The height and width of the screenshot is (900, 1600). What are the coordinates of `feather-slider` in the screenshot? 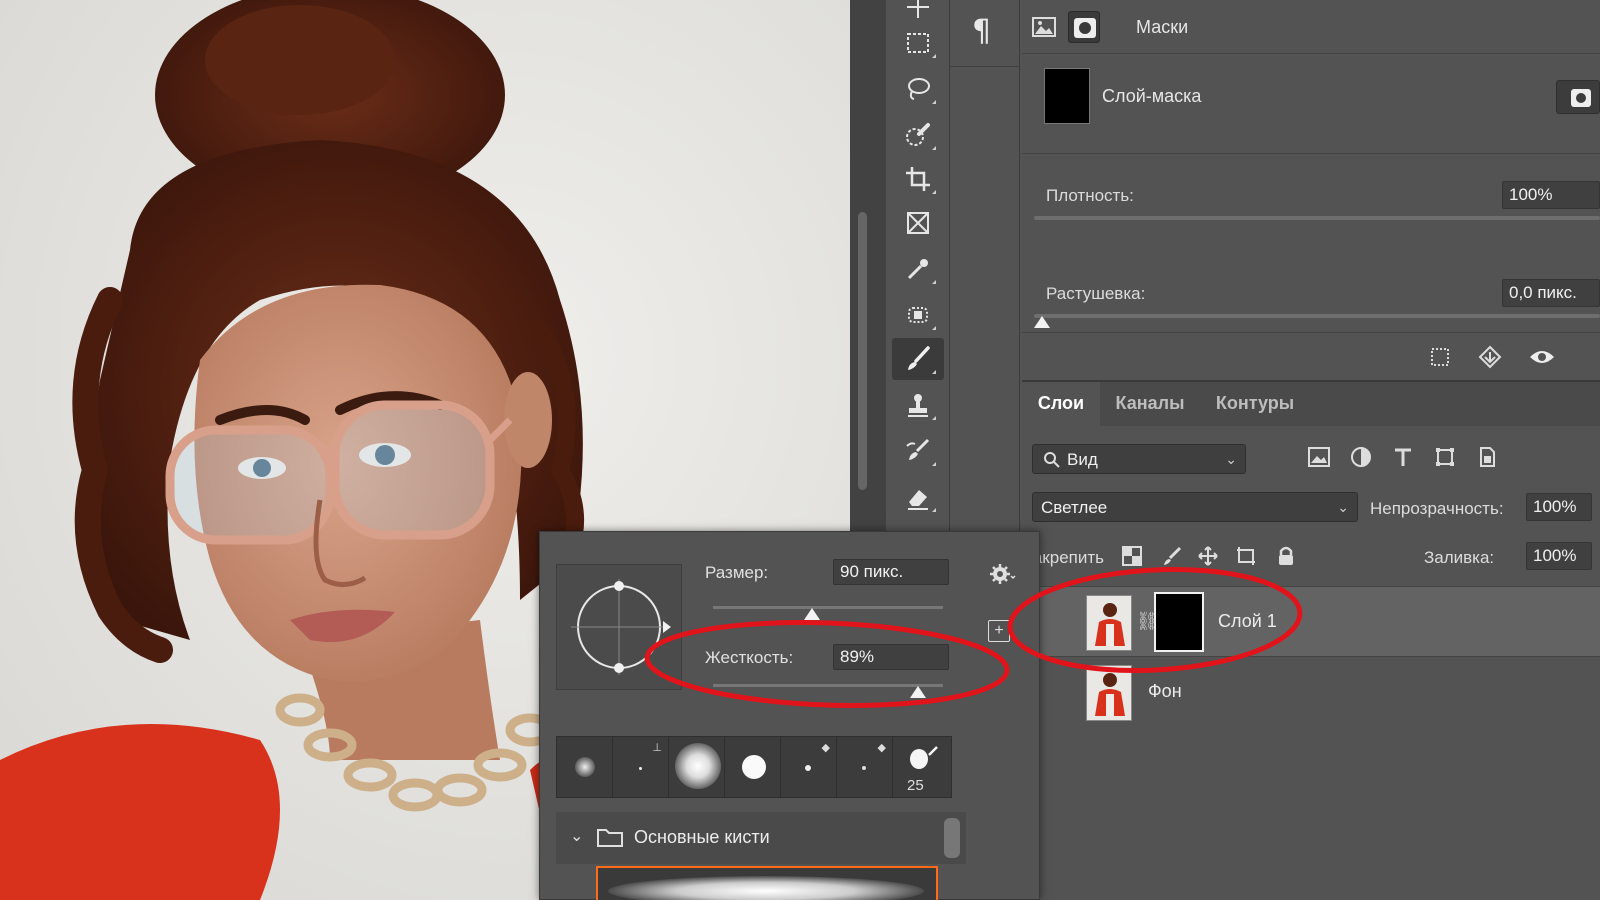 It's located at (1317, 316).